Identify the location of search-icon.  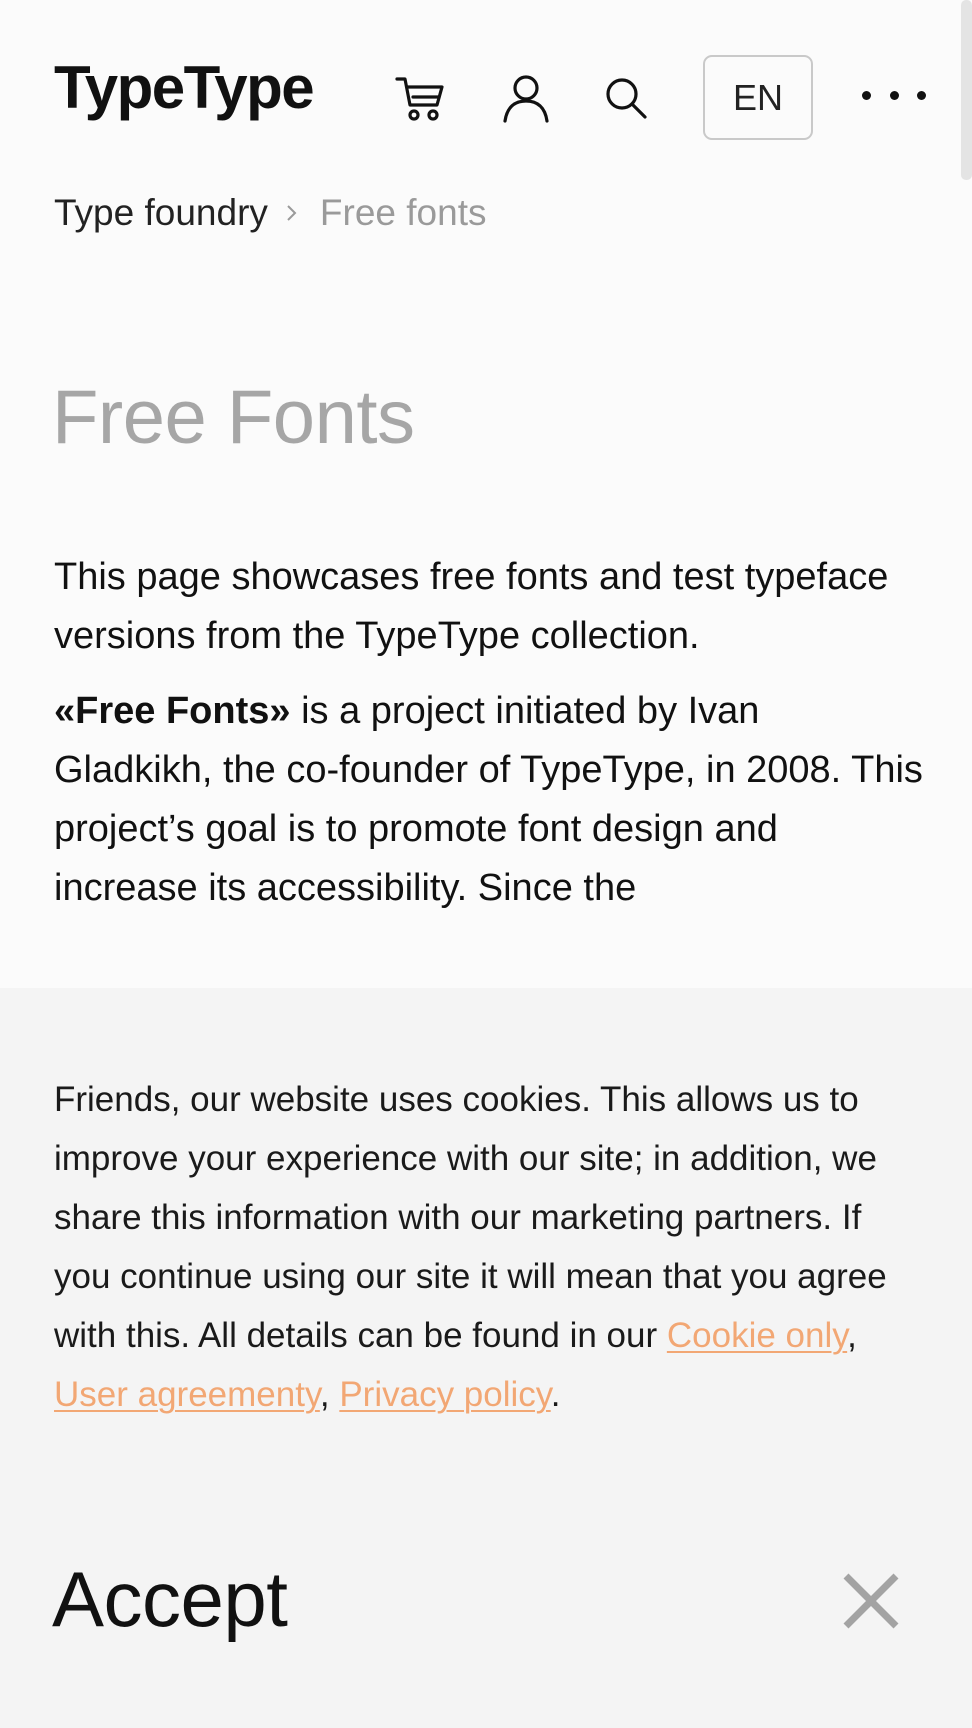
(626, 98).